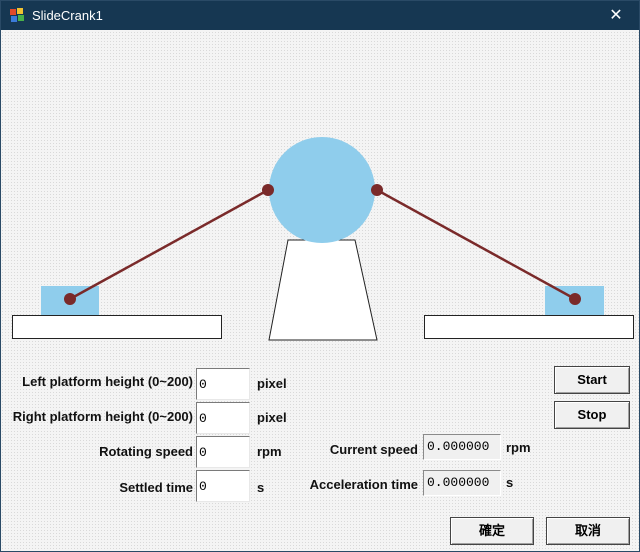  Describe the element at coordinates (529, 327) in the screenshot. I see `right-platform` at that location.